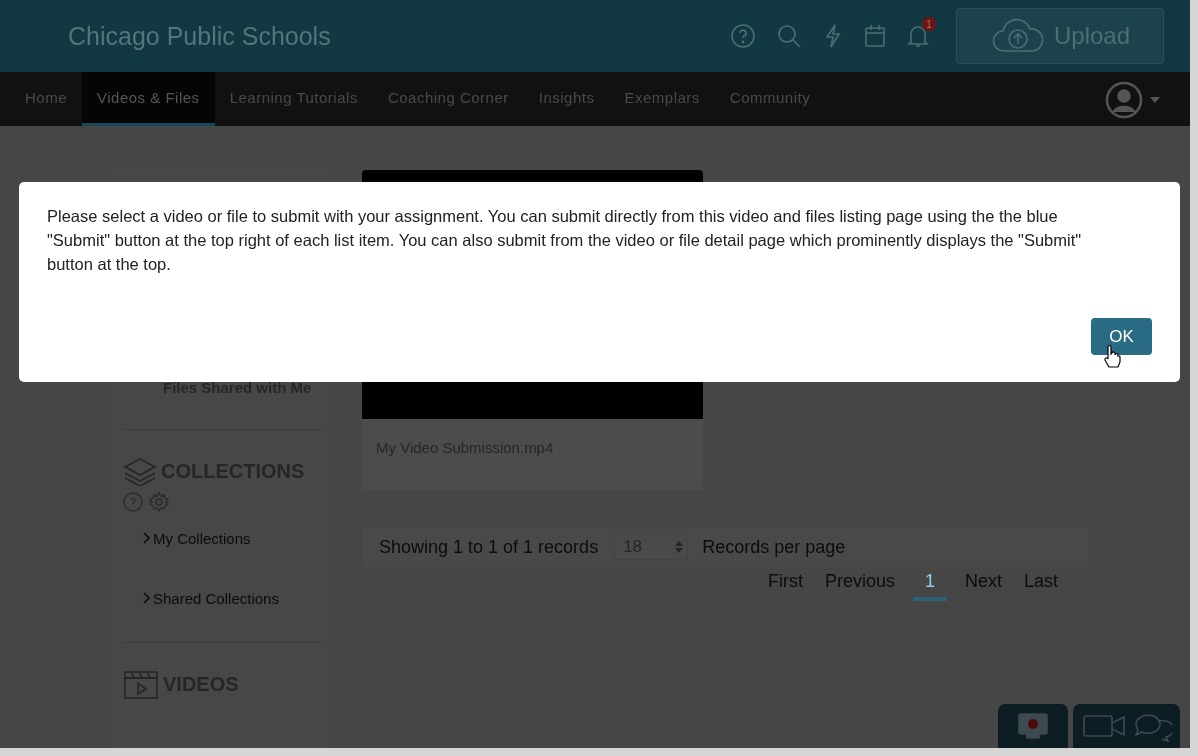  I want to click on records-summary: Showing 1 to 1 of 1 records, so click(489, 547).